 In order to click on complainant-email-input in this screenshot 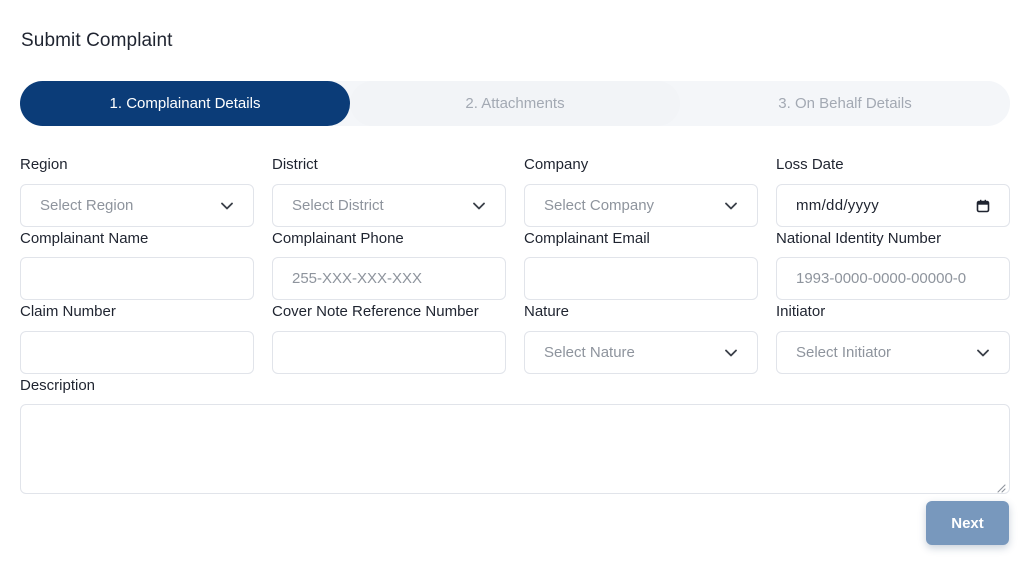, I will do `click(641, 278)`.